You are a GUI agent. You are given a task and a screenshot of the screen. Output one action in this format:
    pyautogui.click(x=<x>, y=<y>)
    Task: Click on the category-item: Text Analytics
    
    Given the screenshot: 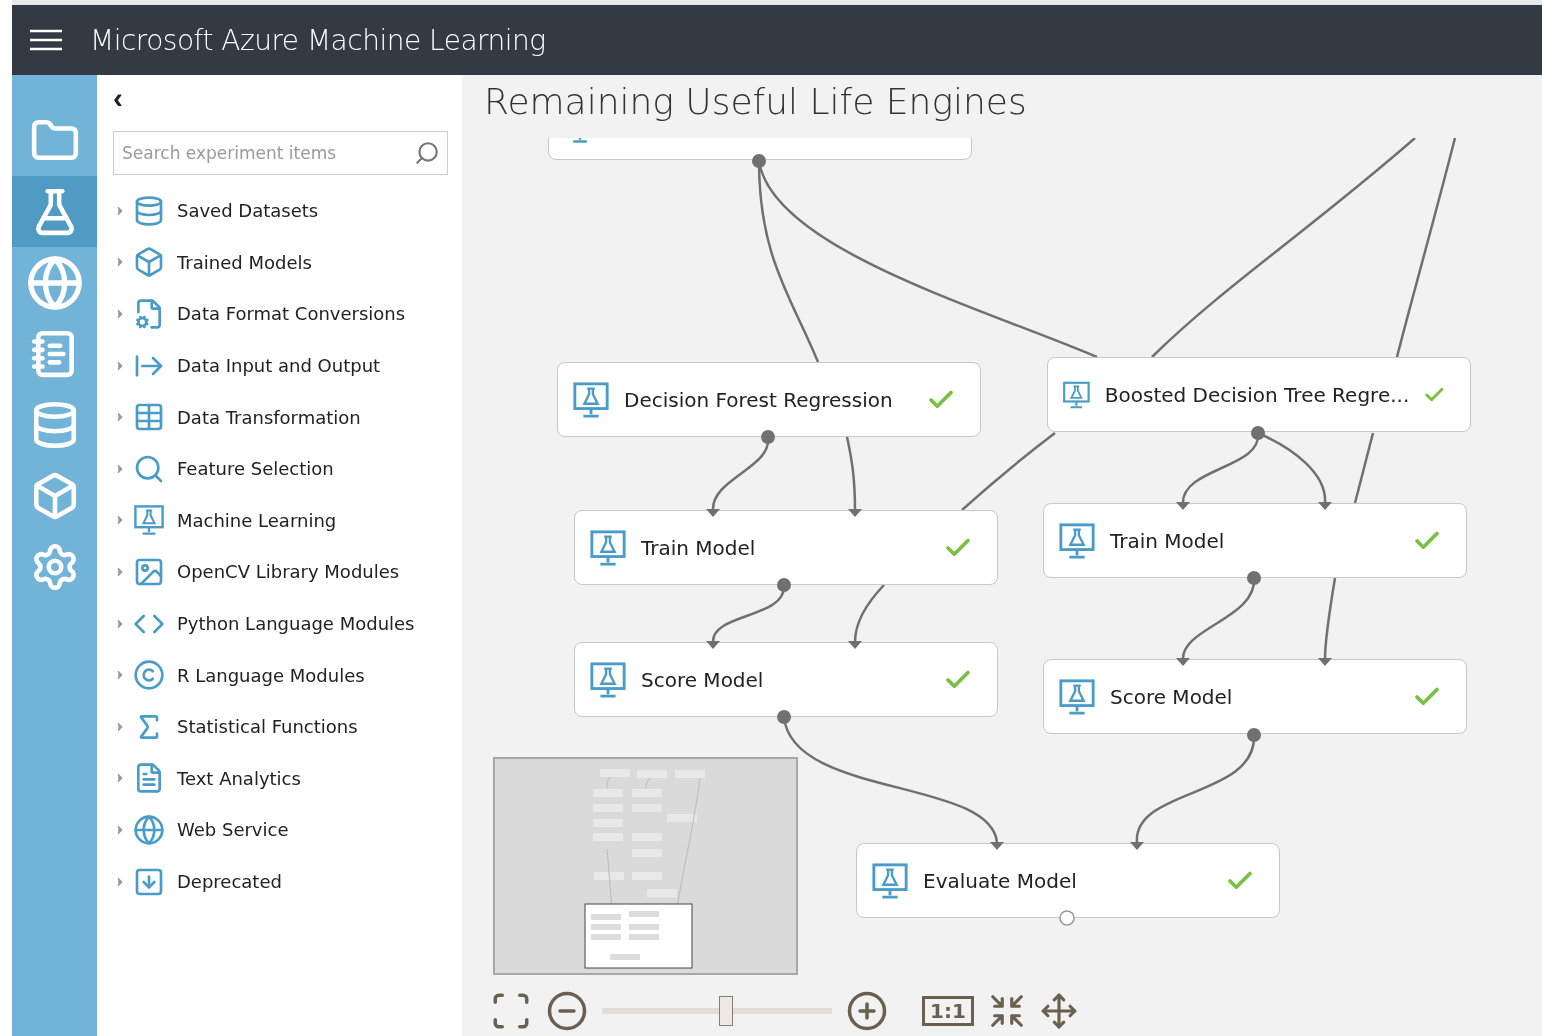 What is the action you would take?
    pyautogui.click(x=280, y=778)
    